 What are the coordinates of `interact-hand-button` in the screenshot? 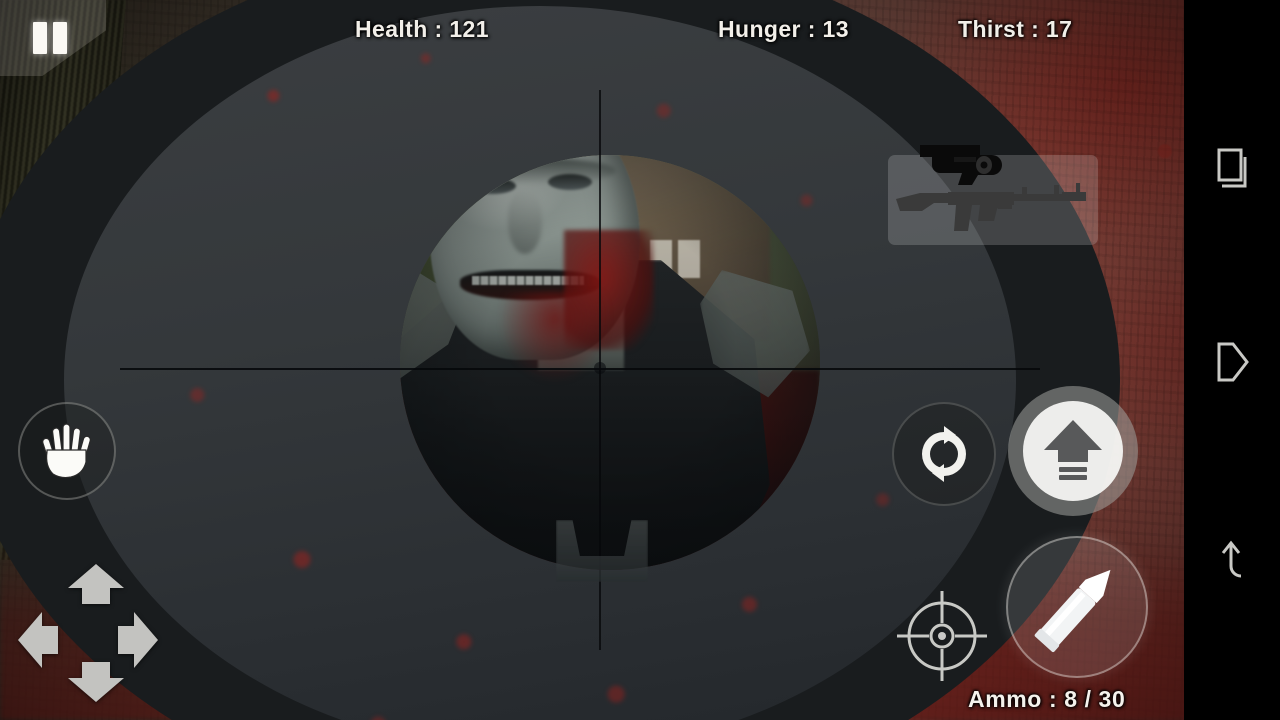 It's located at (67, 451).